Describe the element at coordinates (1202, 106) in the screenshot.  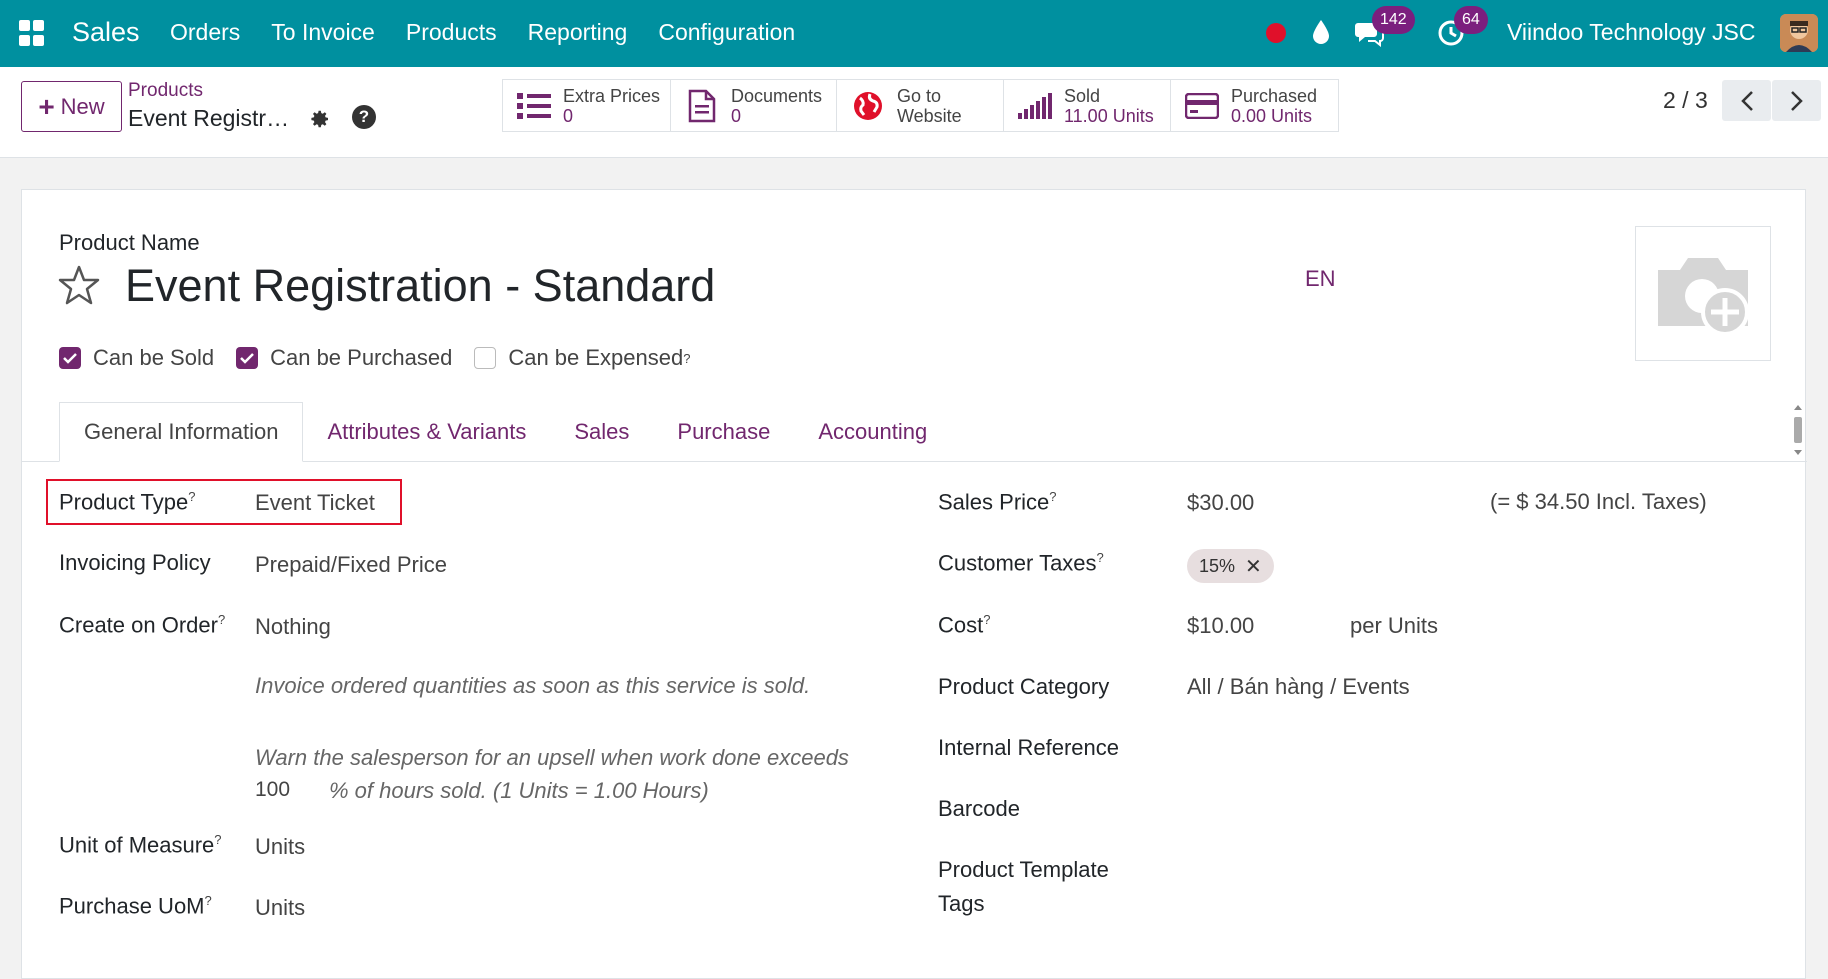
I see `credit-card-icon` at that location.